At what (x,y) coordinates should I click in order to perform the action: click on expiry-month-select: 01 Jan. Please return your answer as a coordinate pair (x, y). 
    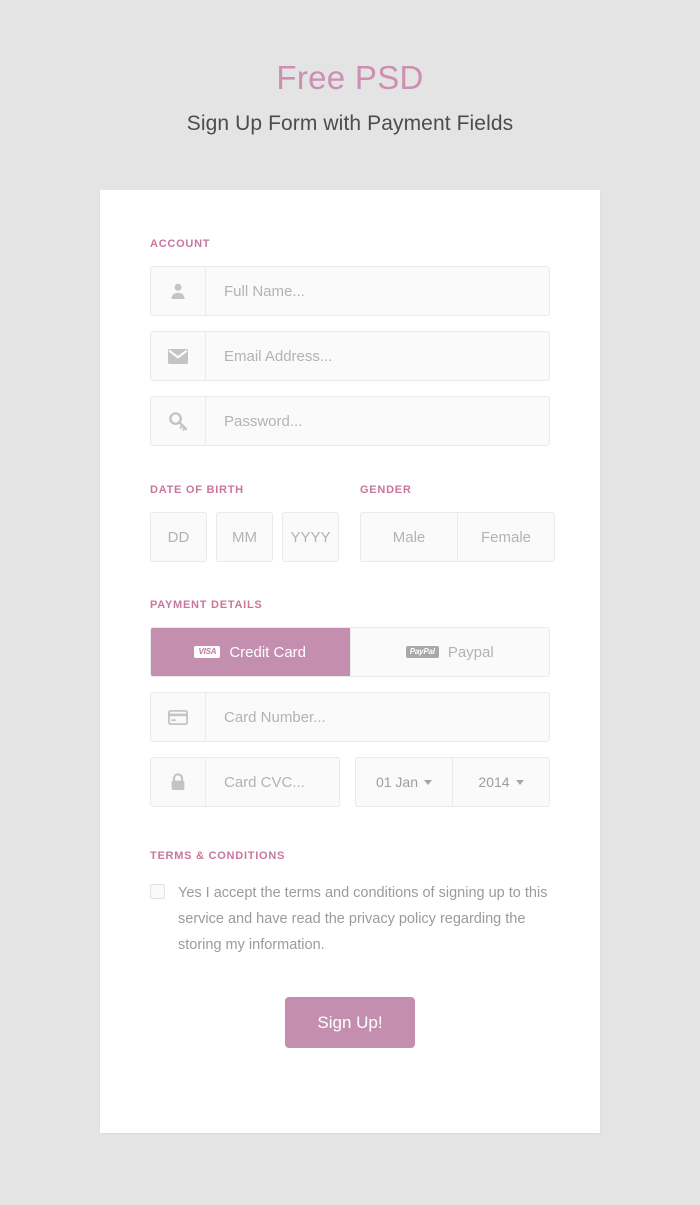
    Looking at the image, I should click on (404, 782).